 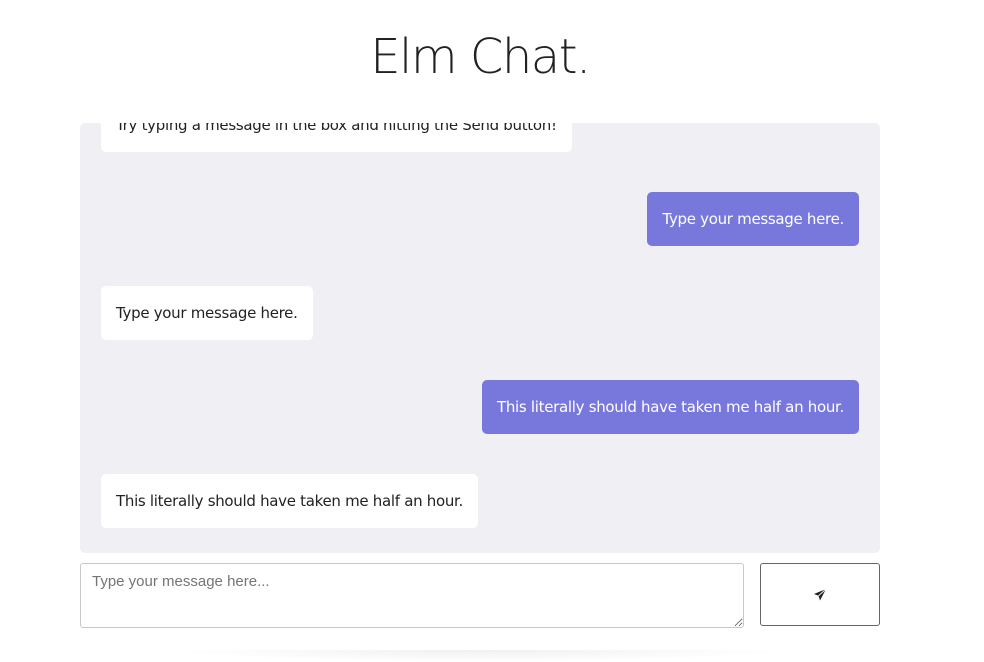 What do you see at coordinates (412, 595) in the screenshot?
I see `message-input` at bounding box center [412, 595].